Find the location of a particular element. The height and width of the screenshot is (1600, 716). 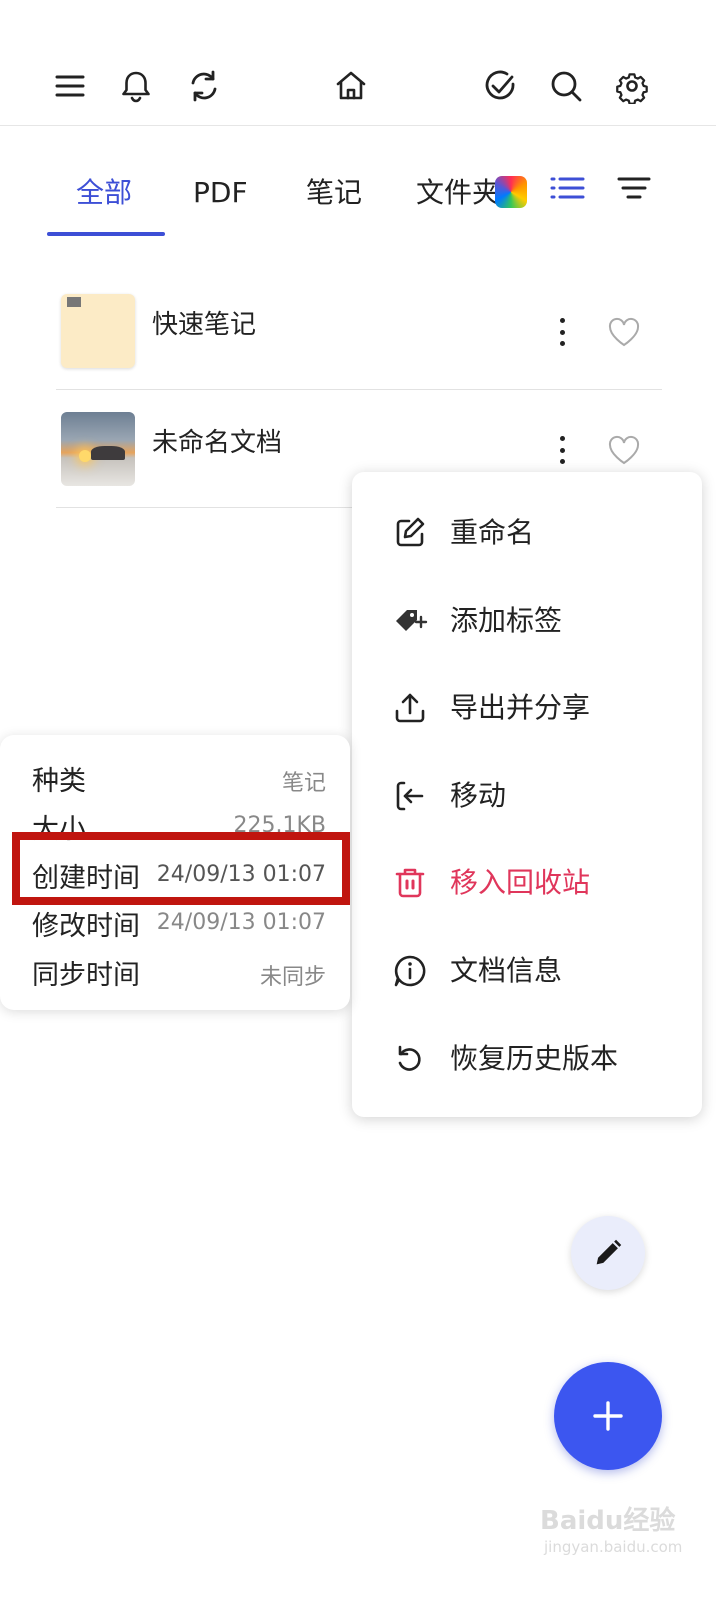

menu-item-label: 移入回收站 is located at coordinates (520, 882).